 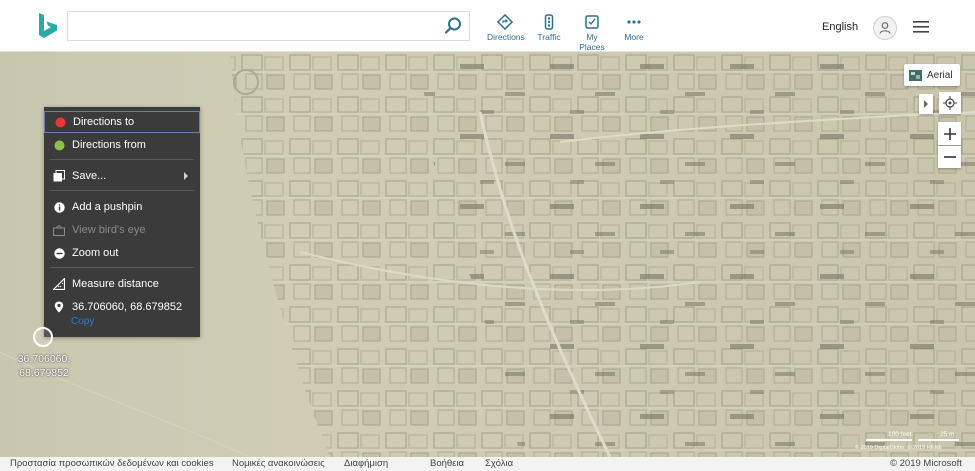 I want to click on footer-link-feedback: Σχόλια, so click(x=499, y=463).